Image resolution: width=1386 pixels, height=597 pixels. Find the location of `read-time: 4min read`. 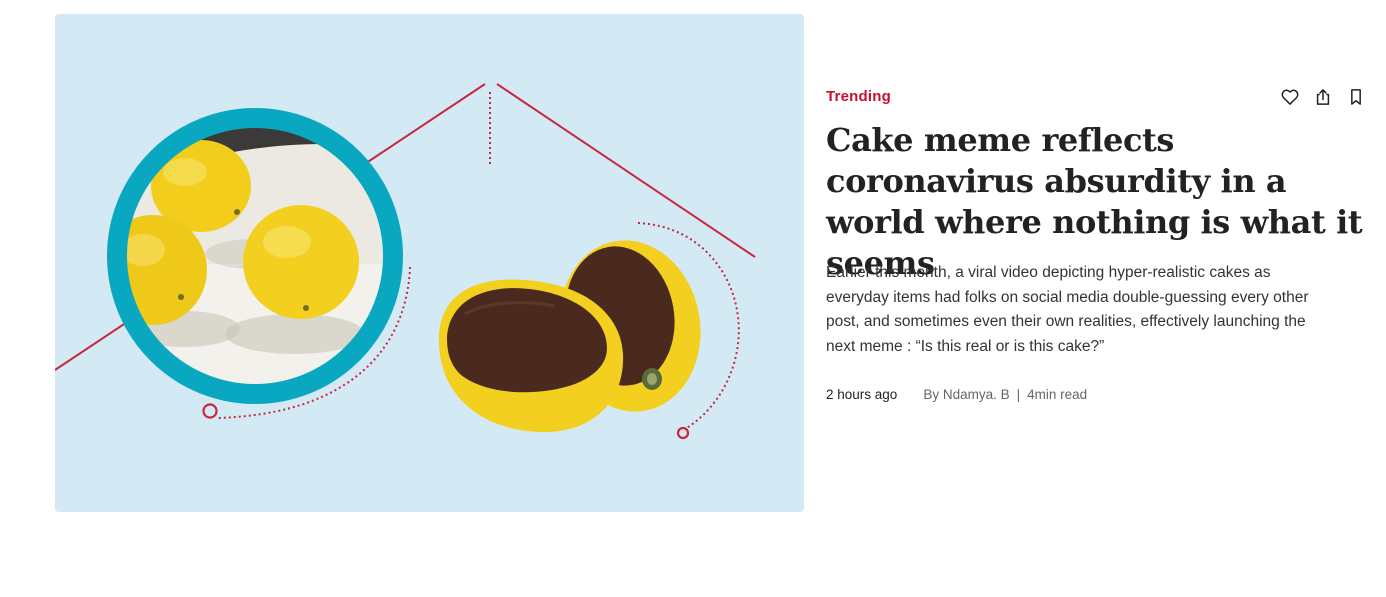

read-time: 4min read is located at coordinates (1057, 394).